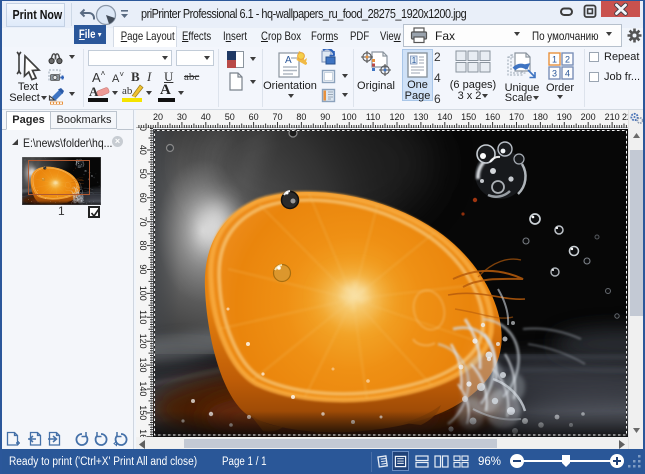 The image size is (645, 474). I want to click on svg-text: 200, so click(588, 117).